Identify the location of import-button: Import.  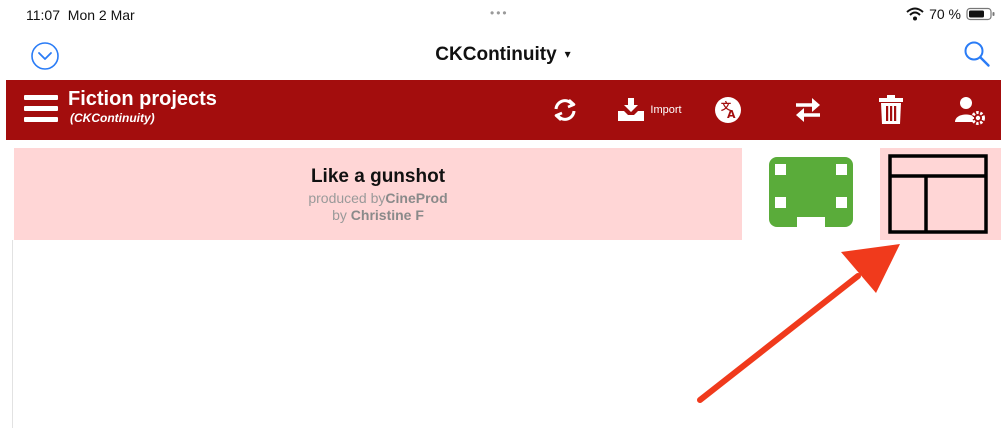
(649, 110).